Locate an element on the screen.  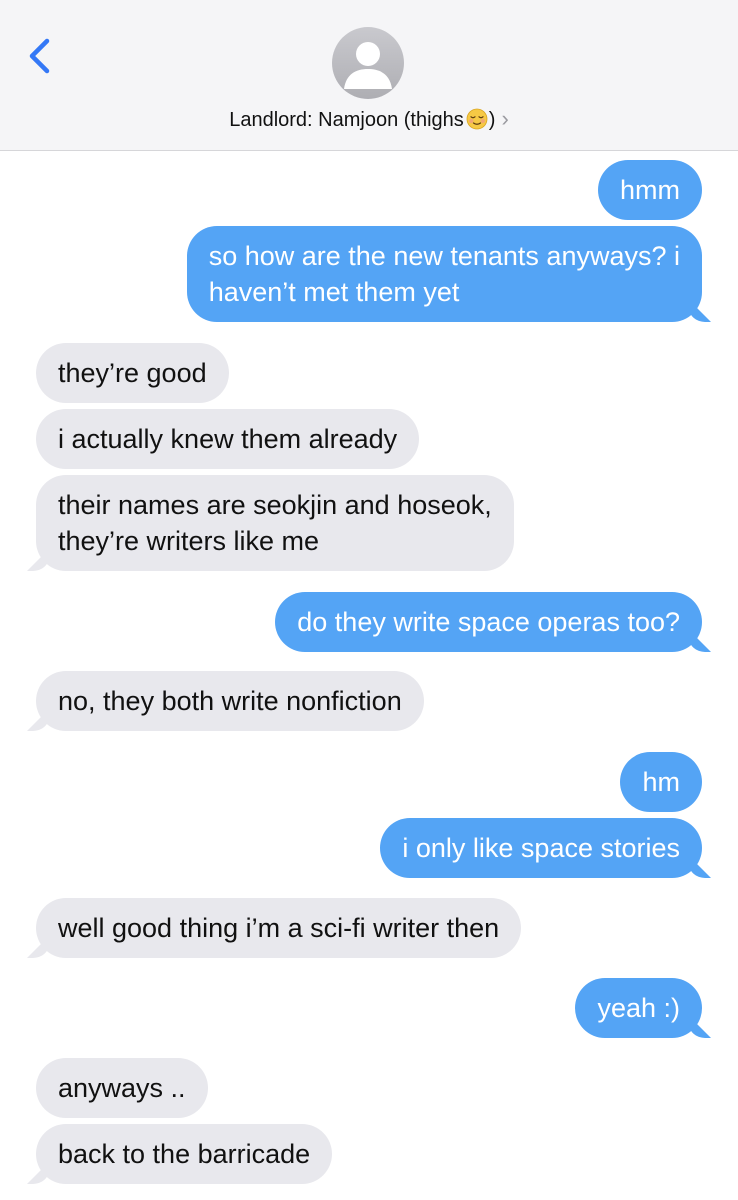
received-message: anyways .. is located at coordinates (122, 1088).